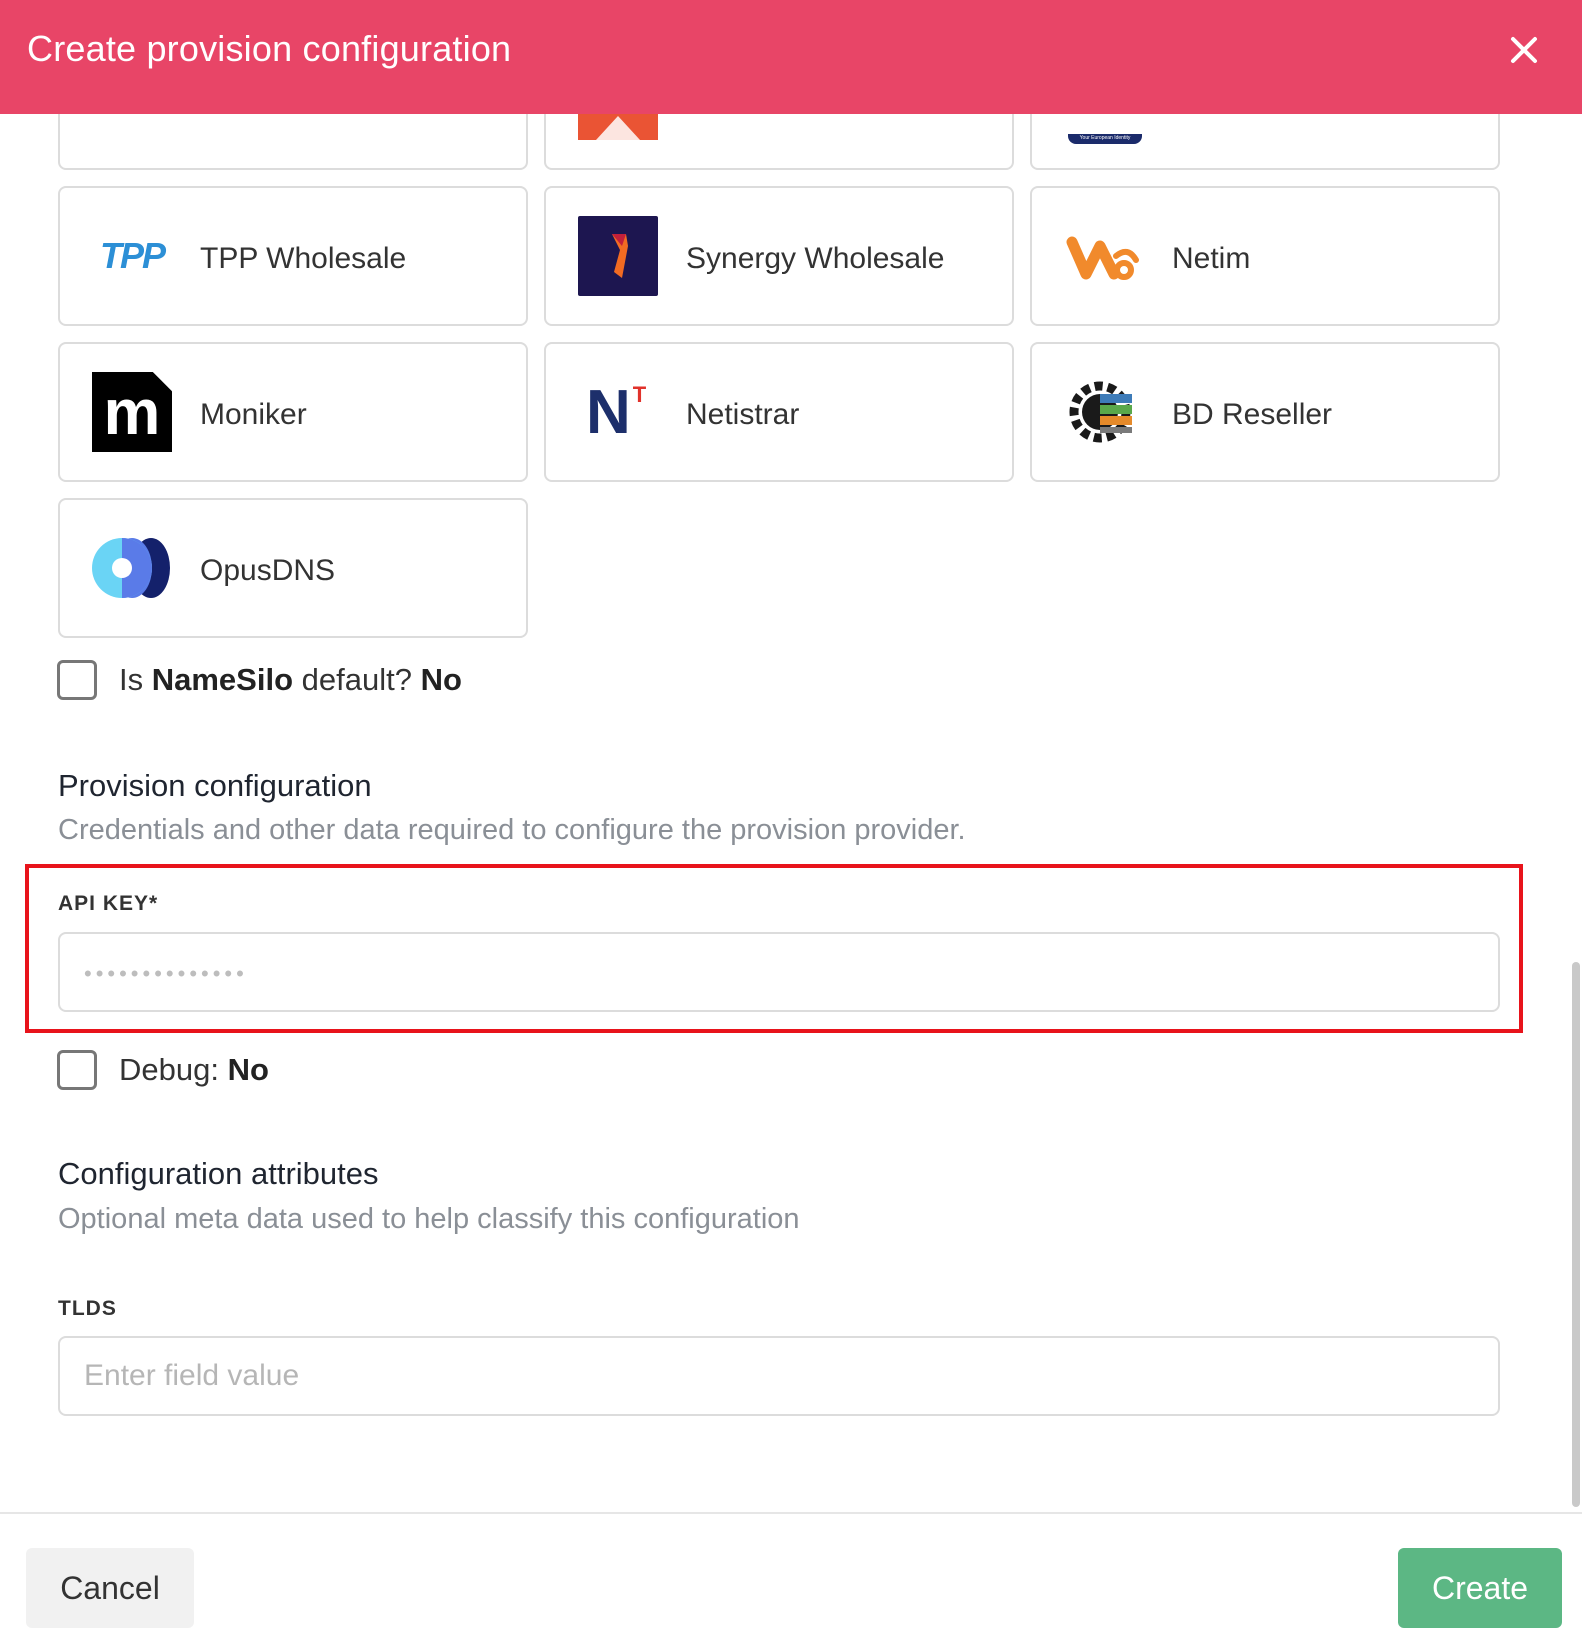 The image size is (1582, 1644). I want to click on default-checkbox-row: Is NameSilo default? No, so click(259, 680).